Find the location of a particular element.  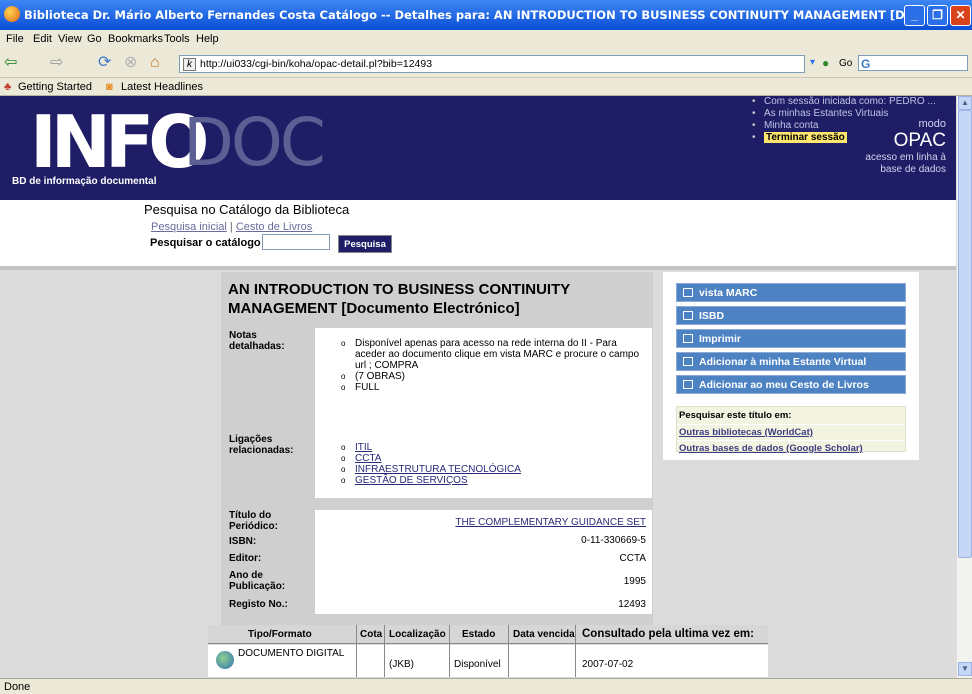

related-link-infra: INFRAESTRUTURA TECNOLÓGICA is located at coordinates (438, 469).